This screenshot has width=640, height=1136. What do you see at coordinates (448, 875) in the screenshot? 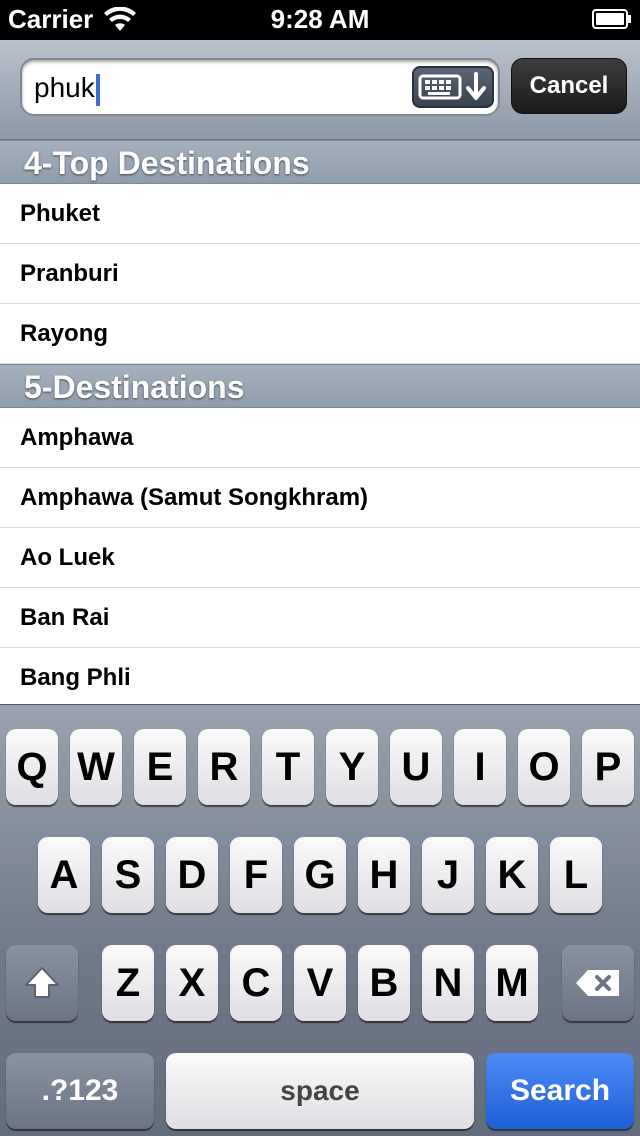
I see `key-j: J` at bounding box center [448, 875].